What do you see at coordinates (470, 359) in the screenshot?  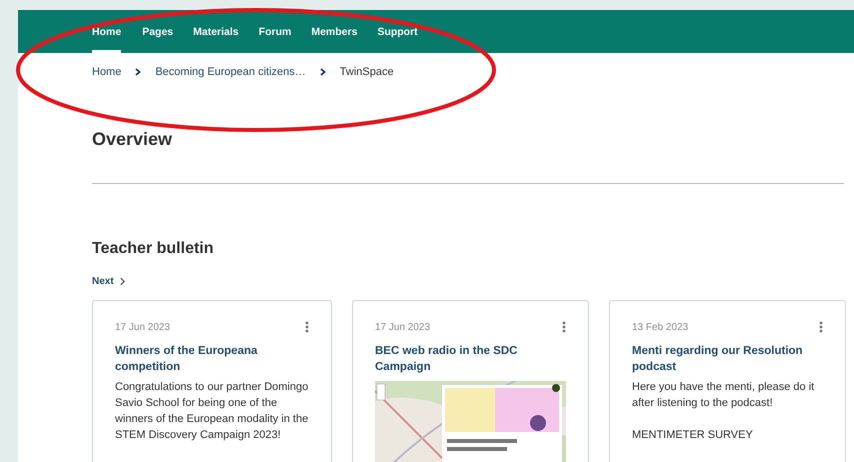 I see `post-title: BEC web radio in the SDC Campaign` at bounding box center [470, 359].